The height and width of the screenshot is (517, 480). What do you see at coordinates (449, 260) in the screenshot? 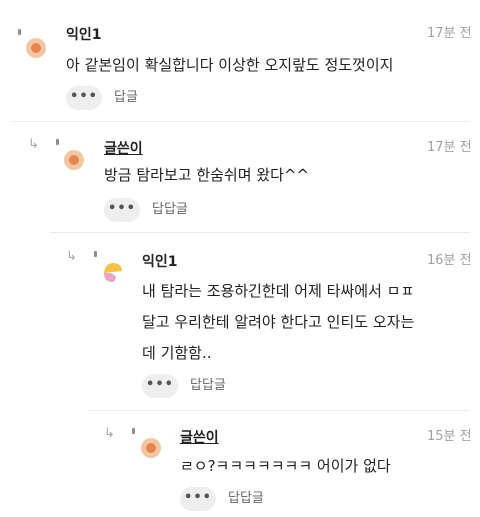
I see `comment-time: 16분 전` at bounding box center [449, 260].